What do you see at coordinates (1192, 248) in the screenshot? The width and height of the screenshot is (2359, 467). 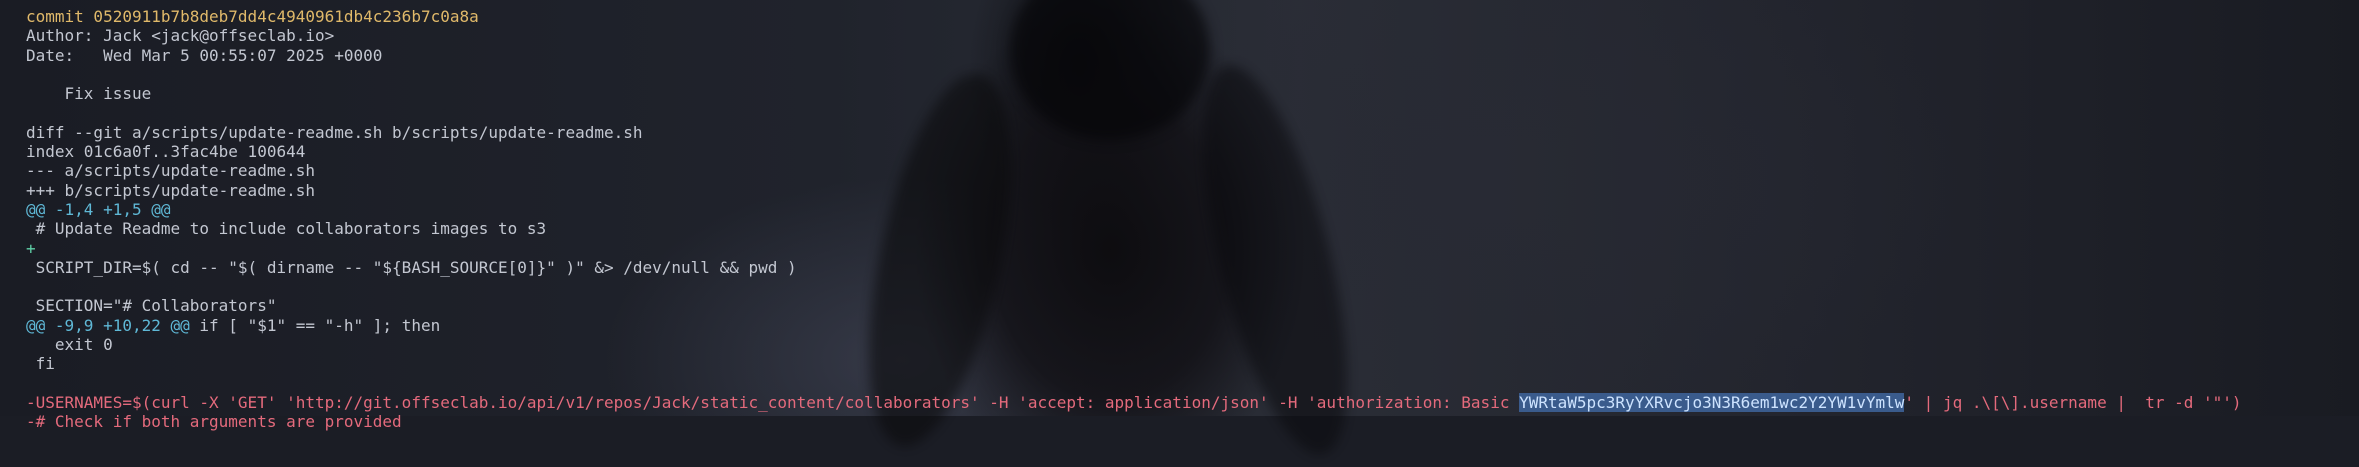 I see `terminal-line: +` at bounding box center [1192, 248].